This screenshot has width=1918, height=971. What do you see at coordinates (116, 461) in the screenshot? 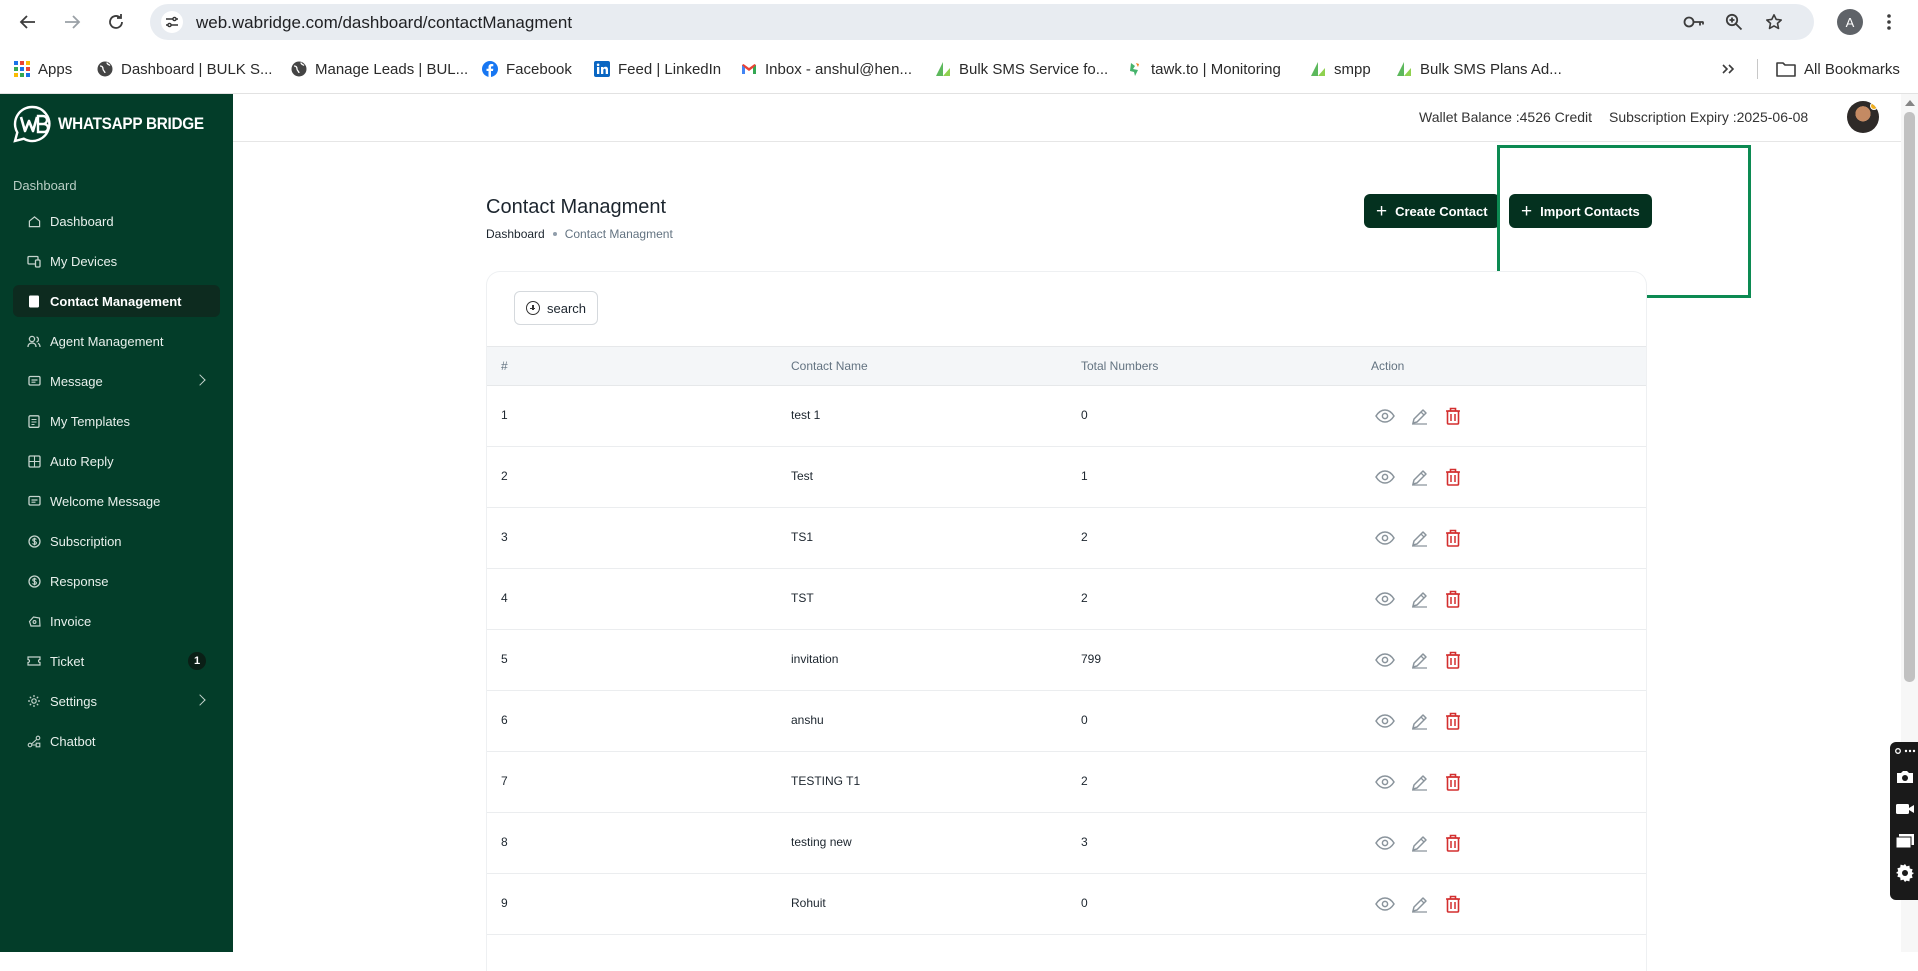
I see `sidebar-item-auto-reply: Auto Reply` at bounding box center [116, 461].